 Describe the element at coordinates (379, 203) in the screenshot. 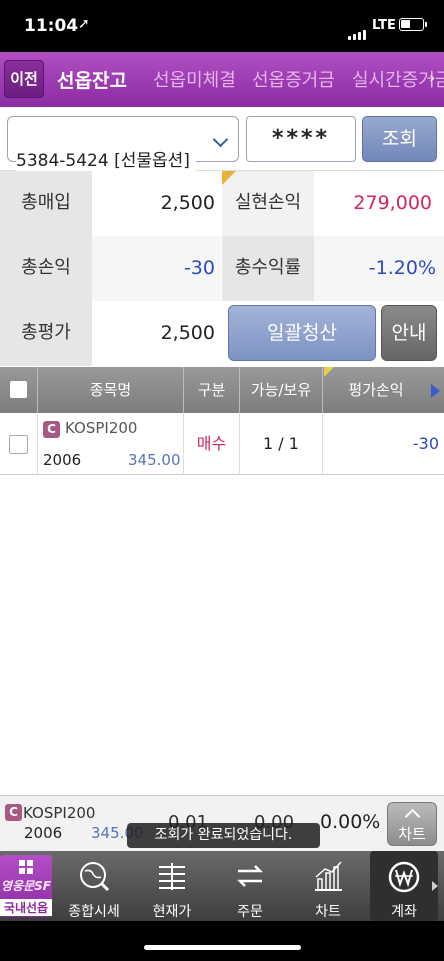

I see `realized-pl-value: 279,000` at that location.